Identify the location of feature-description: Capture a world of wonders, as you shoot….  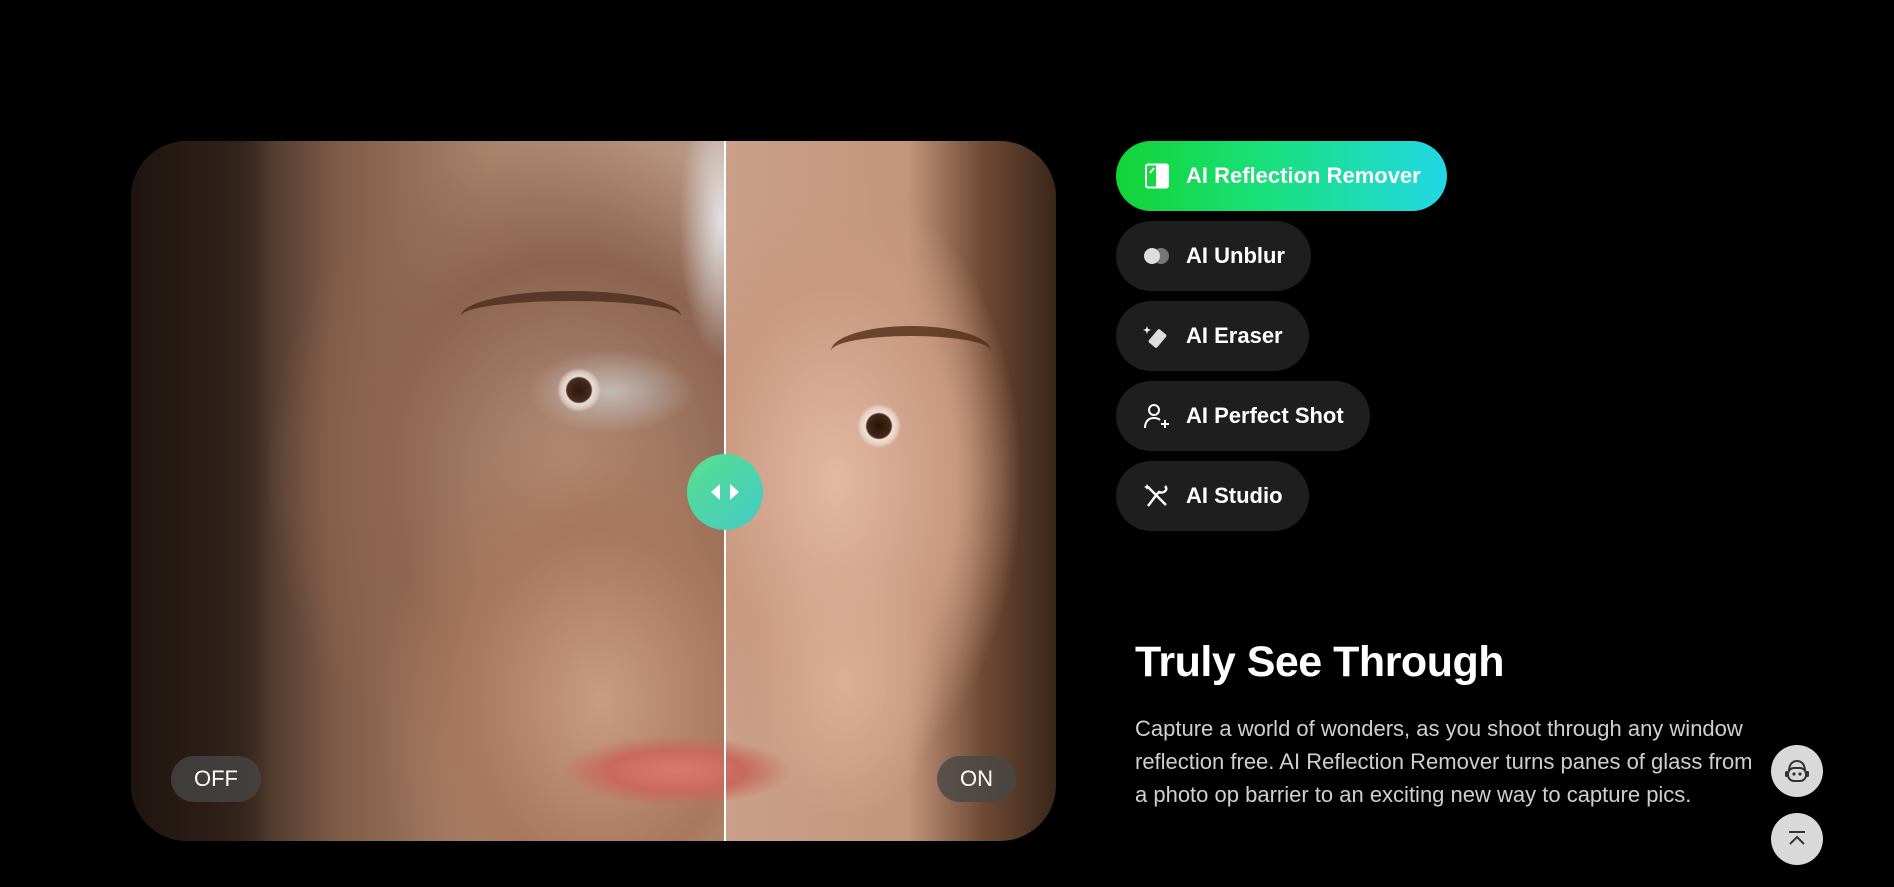
(1444, 761).